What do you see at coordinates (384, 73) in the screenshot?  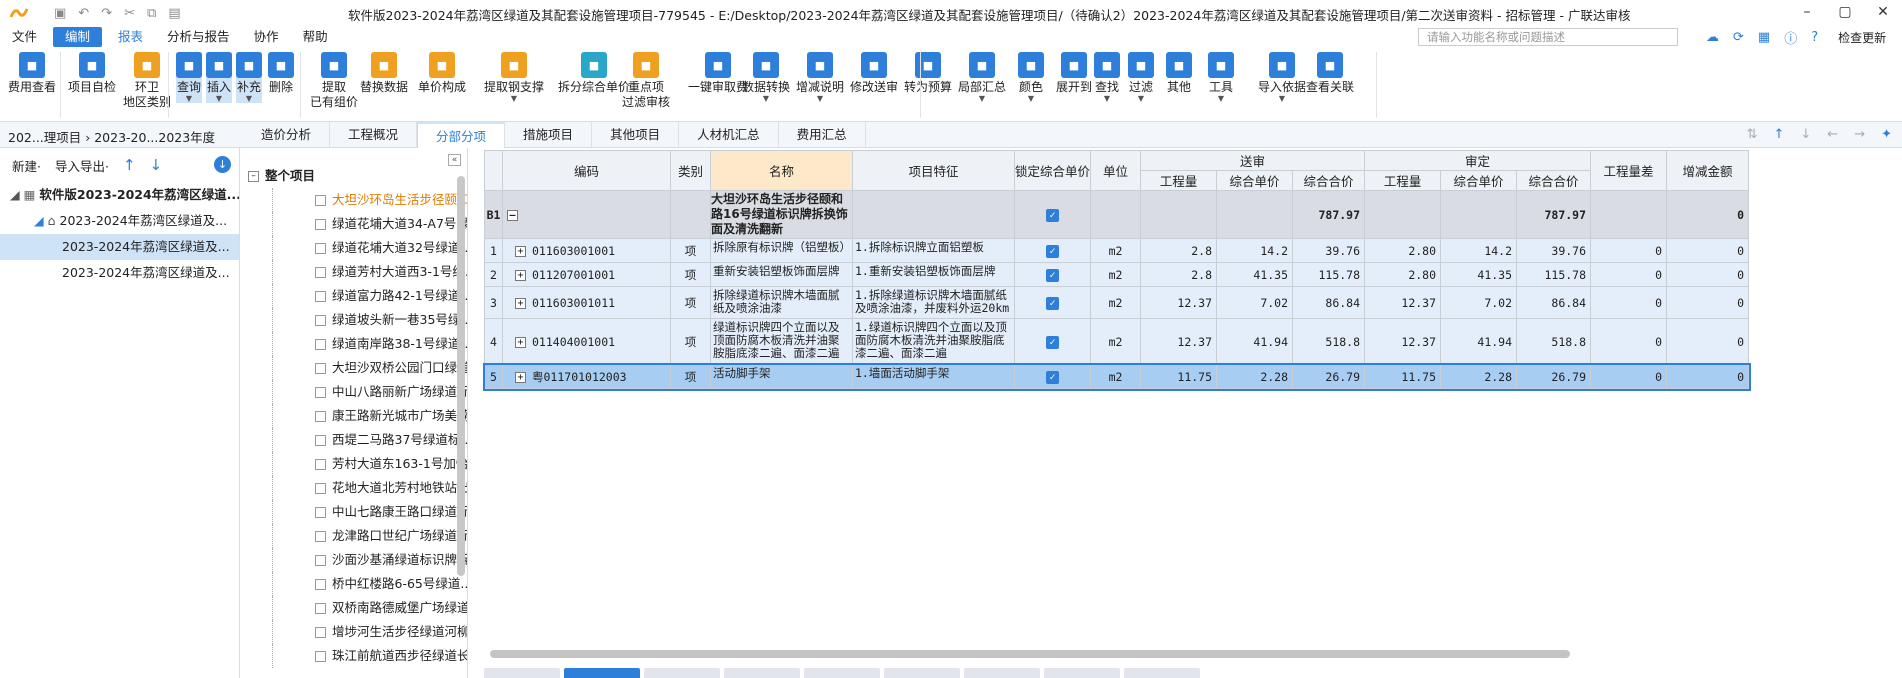 I see `replace-button: ■ 替换数据` at bounding box center [384, 73].